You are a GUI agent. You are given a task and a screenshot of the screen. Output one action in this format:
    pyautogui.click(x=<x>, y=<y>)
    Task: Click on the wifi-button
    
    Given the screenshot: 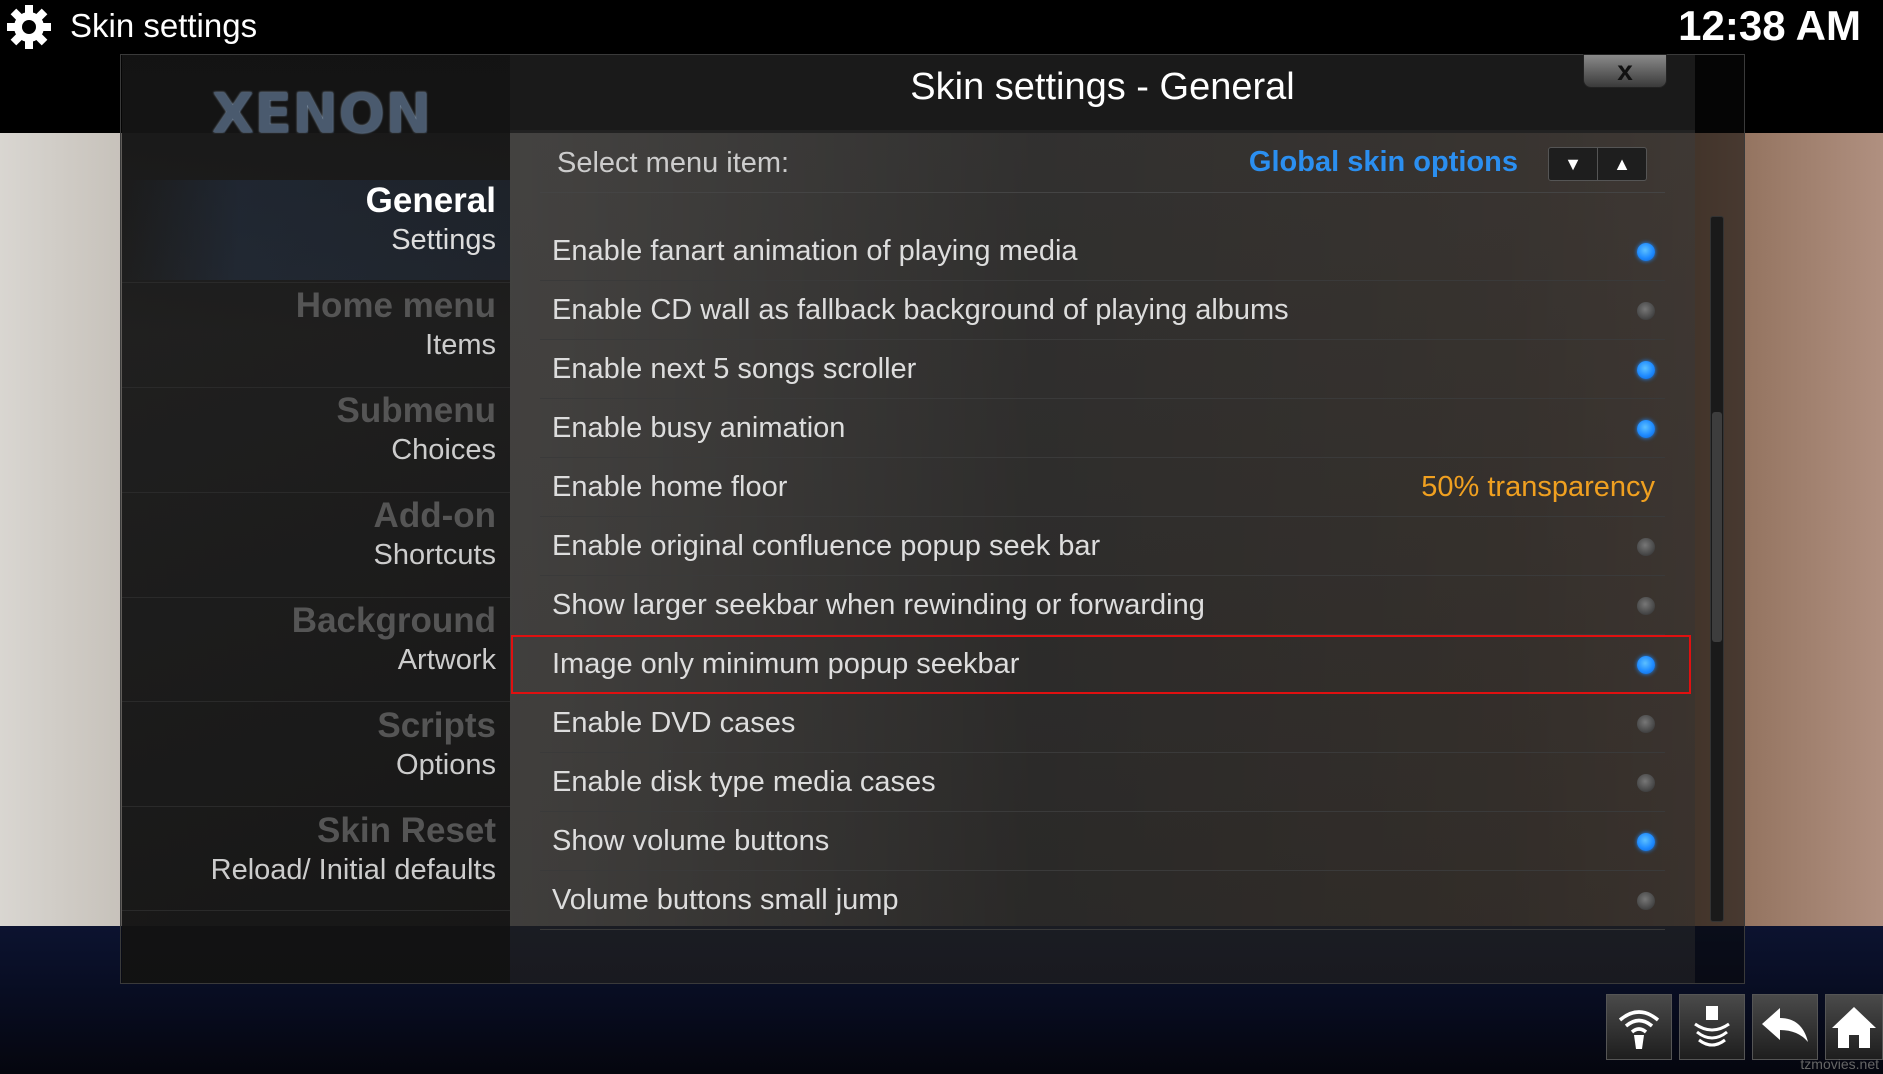 What is the action you would take?
    pyautogui.click(x=1639, y=1027)
    